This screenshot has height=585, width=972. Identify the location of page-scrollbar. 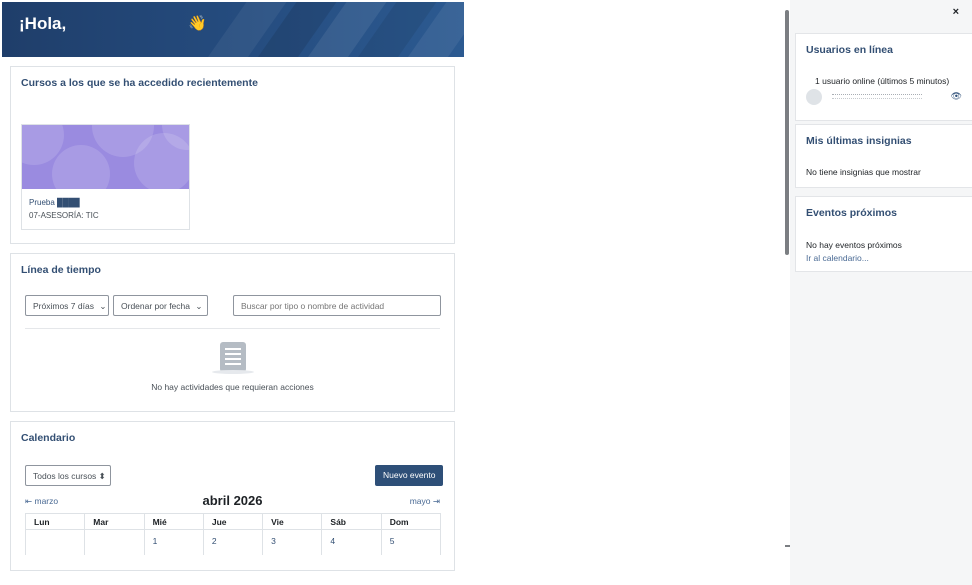
(787, 132).